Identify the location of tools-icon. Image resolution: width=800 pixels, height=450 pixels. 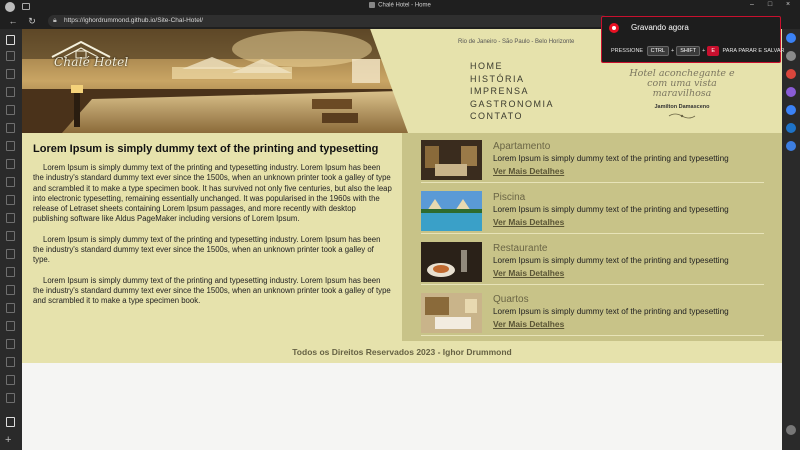
(791, 92).